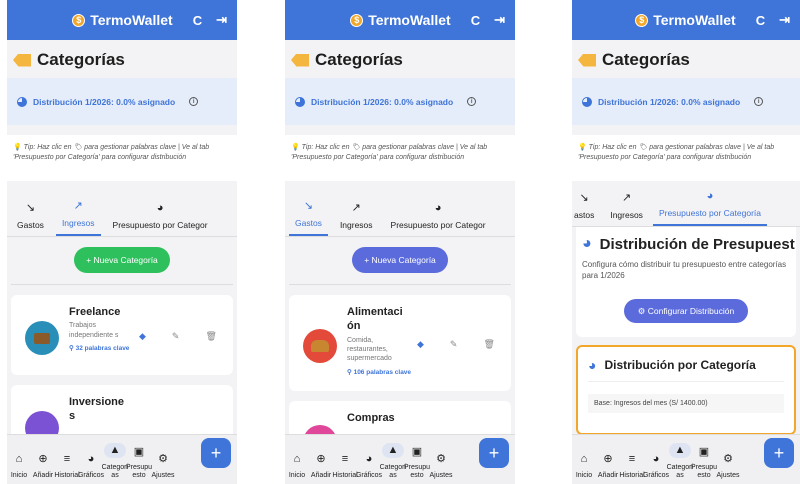 The image size is (800, 484). What do you see at coordinates (42, 338) in the screenshot?
I see `briefcase-icon` at bounding box center [42, 338].